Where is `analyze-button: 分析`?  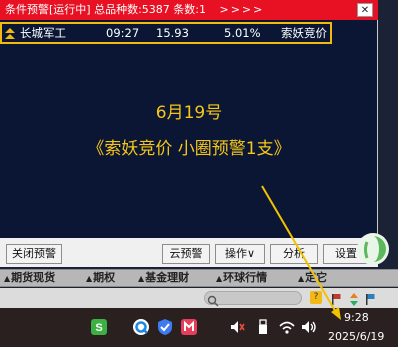 analyze-button: 分析 is located at coordinates (294, 254).